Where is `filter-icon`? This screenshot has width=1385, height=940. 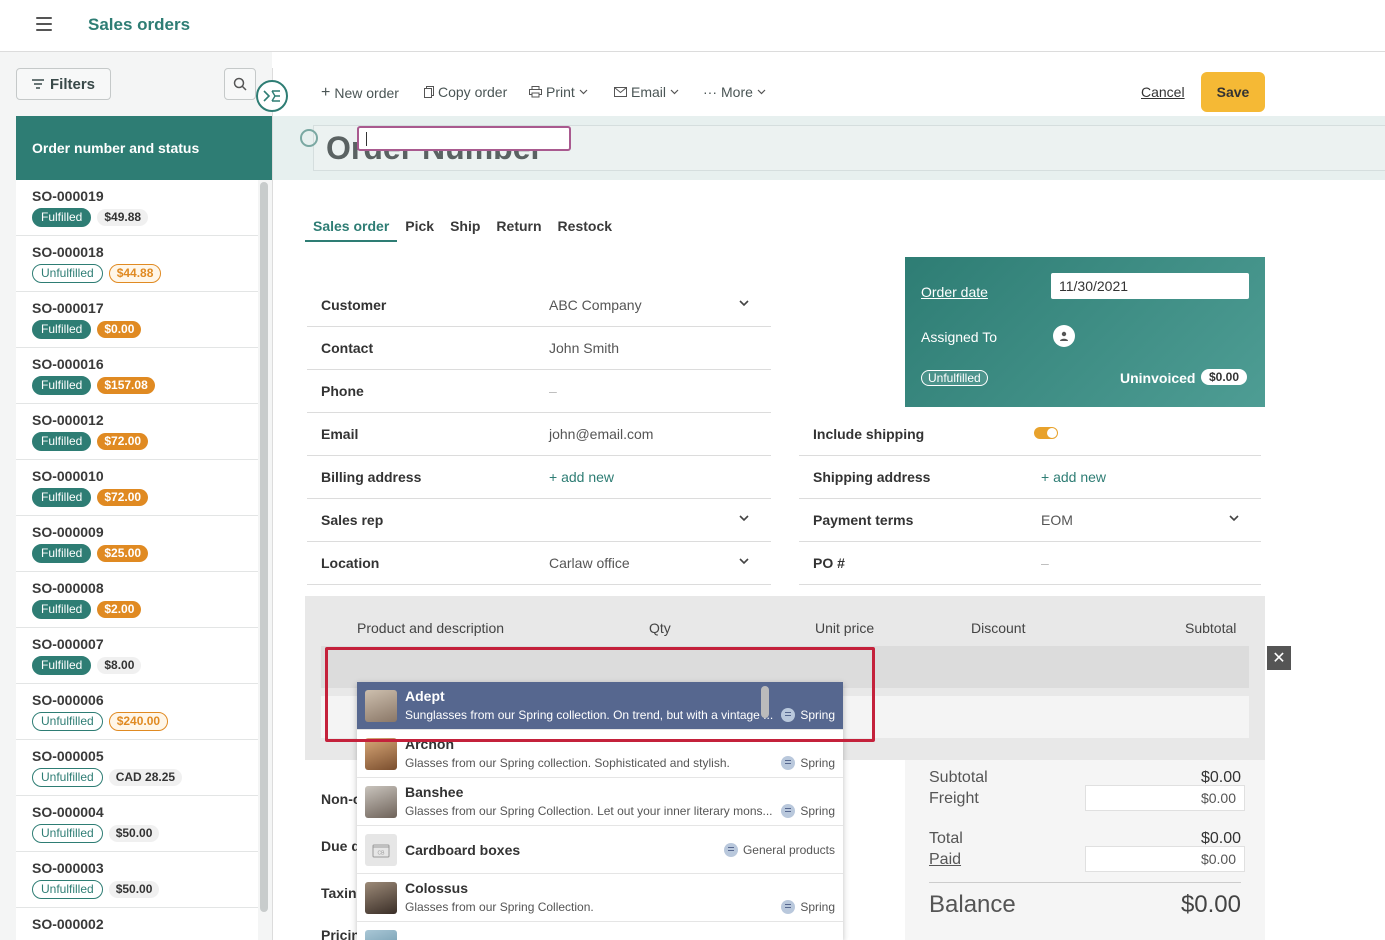 filter-icon is located at coordinates (37, 84).